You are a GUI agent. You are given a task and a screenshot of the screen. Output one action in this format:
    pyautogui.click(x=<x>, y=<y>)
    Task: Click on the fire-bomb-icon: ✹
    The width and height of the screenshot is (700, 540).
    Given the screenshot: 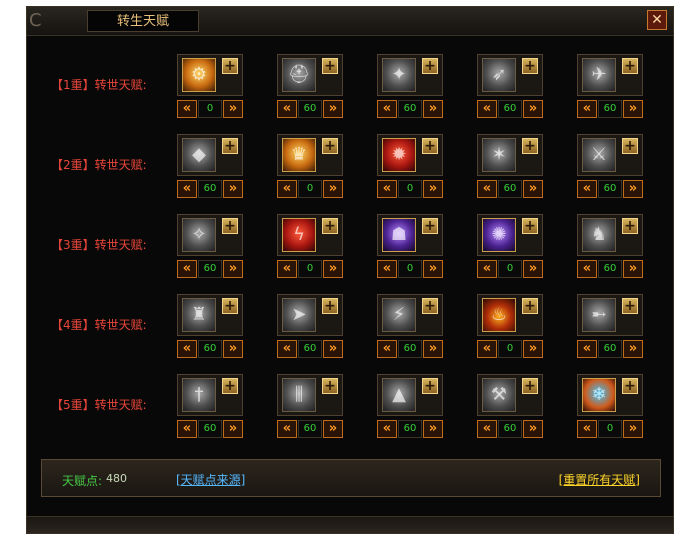 What is the action you would take?
    pyautogui.click(x=399, y=155)
    